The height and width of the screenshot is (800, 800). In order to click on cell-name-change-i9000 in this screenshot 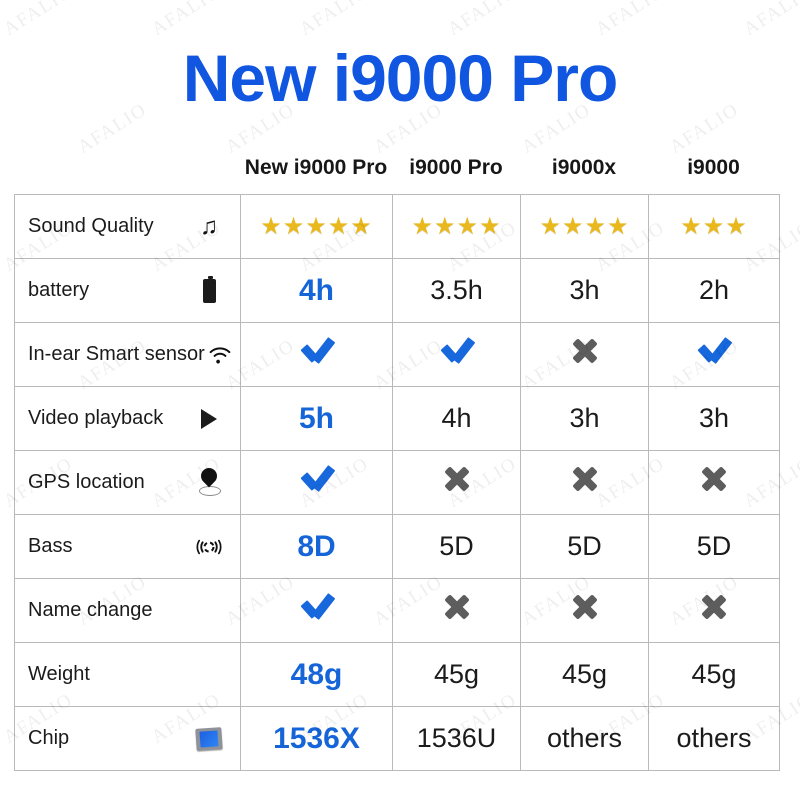, I will do `click(714, 610)`.